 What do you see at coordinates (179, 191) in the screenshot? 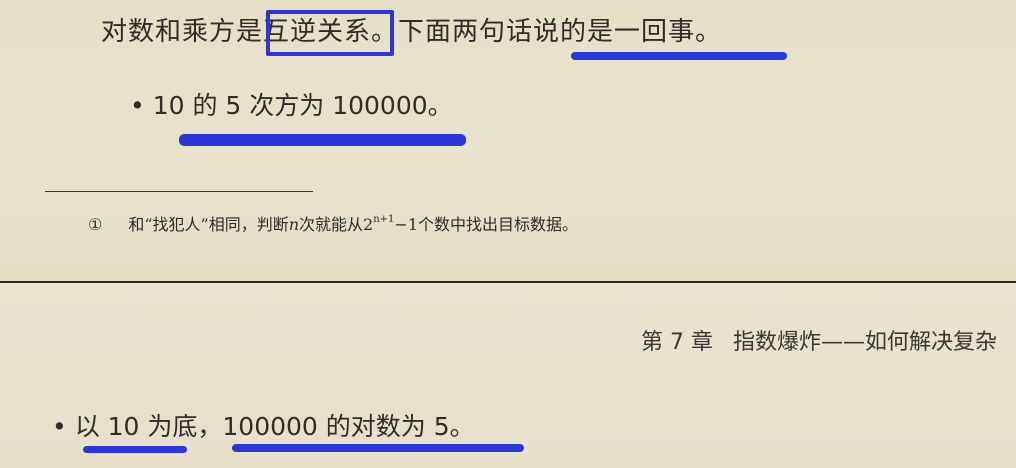
I see `footnote-divider` at bounding box center [179, 191].